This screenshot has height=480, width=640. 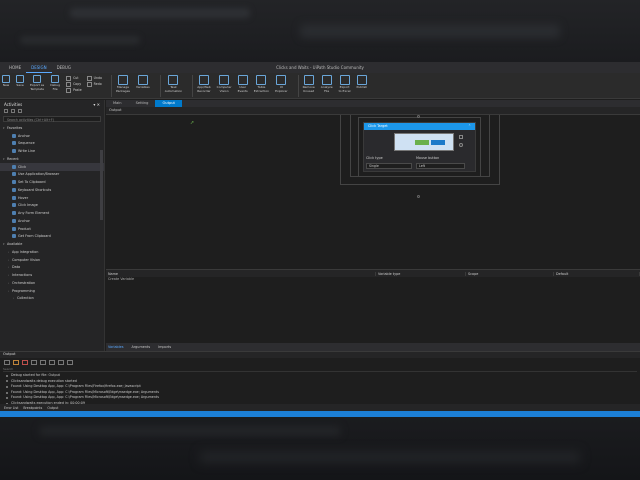 I want to click on doc-tab-output: Output, so click(x=168, y=103).